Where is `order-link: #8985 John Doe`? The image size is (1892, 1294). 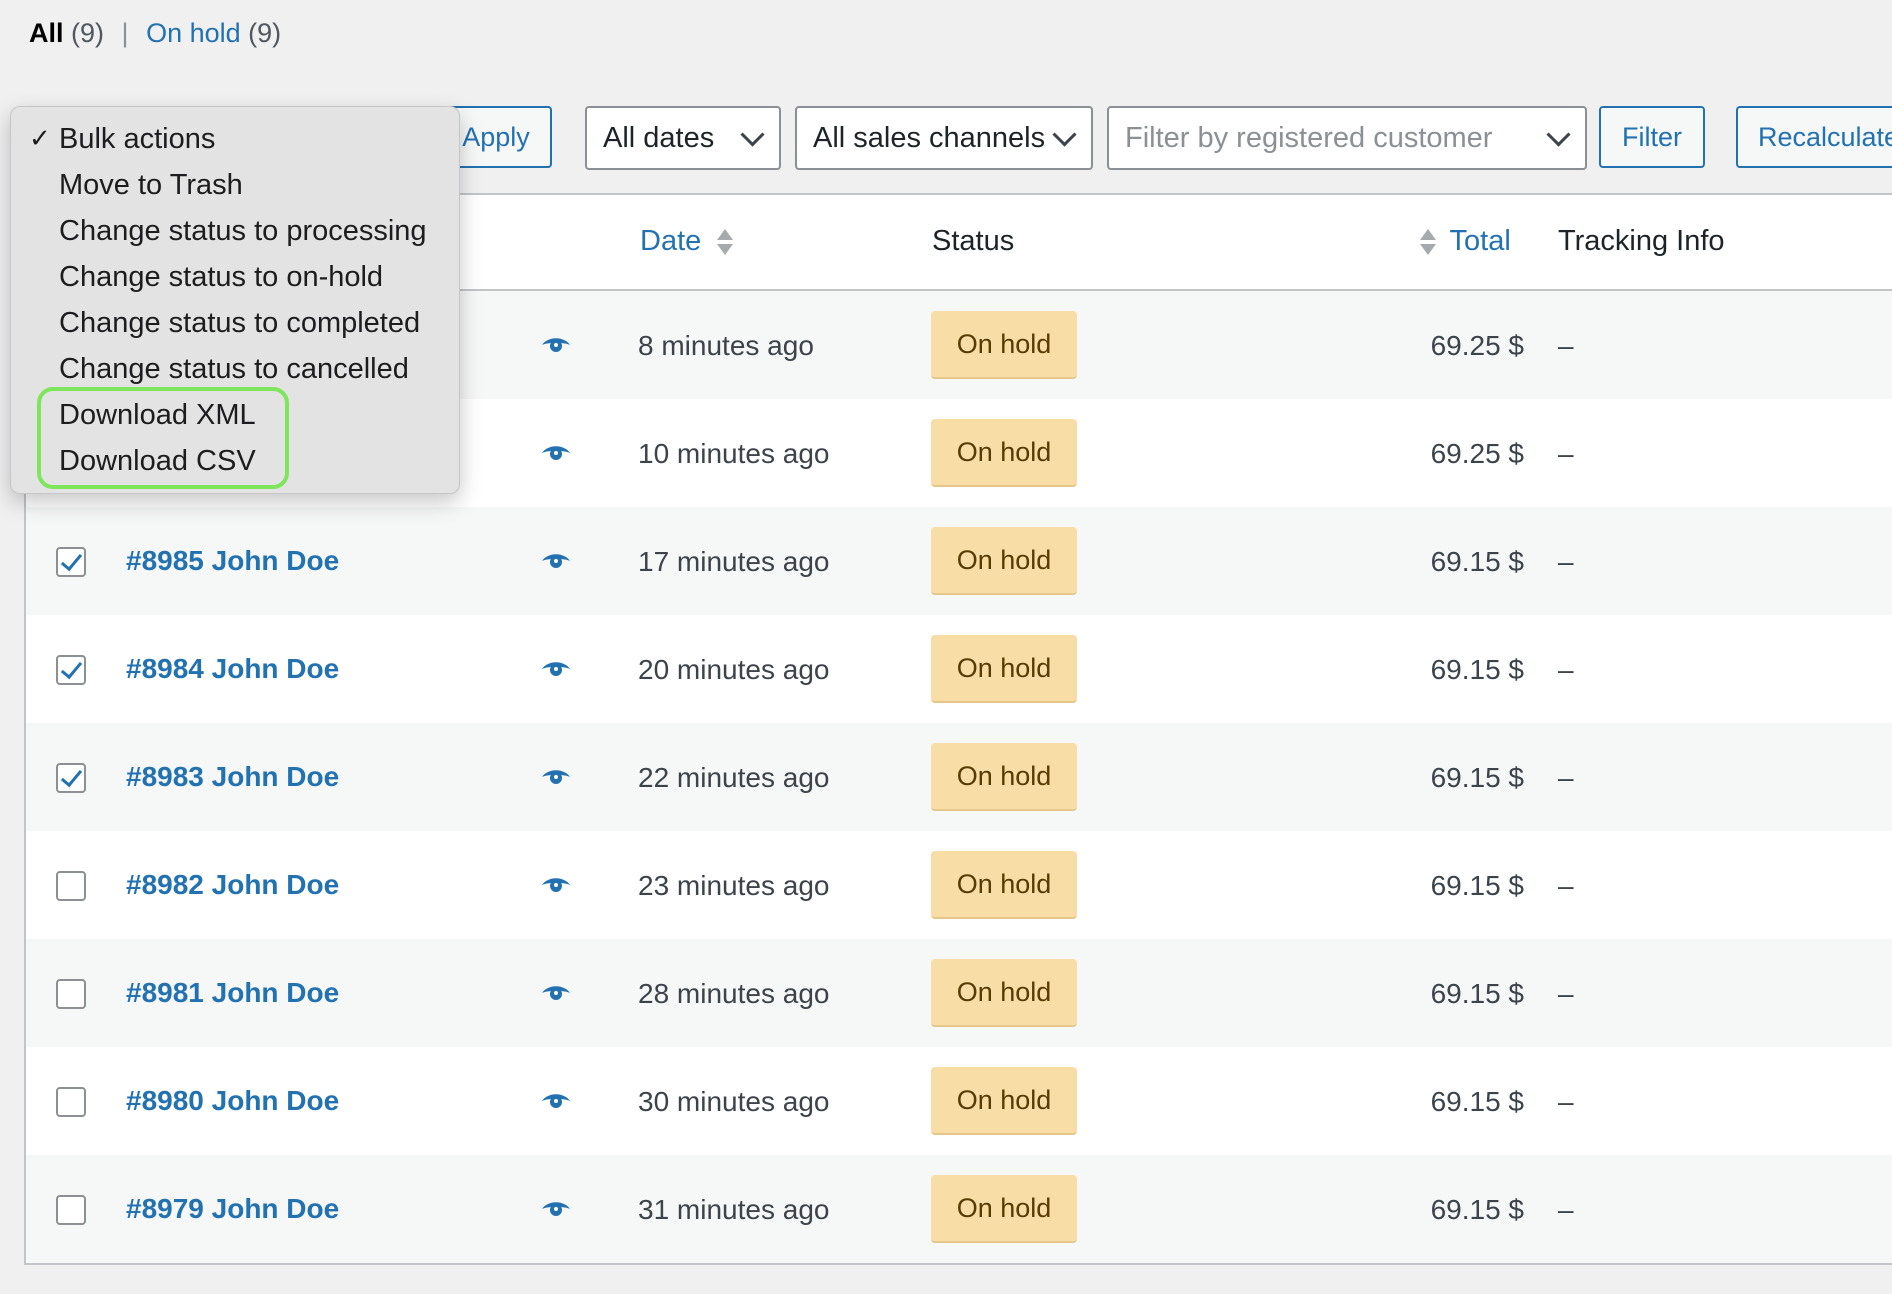 order-link: #8985 John Doe is located at coordinates (232, 561).